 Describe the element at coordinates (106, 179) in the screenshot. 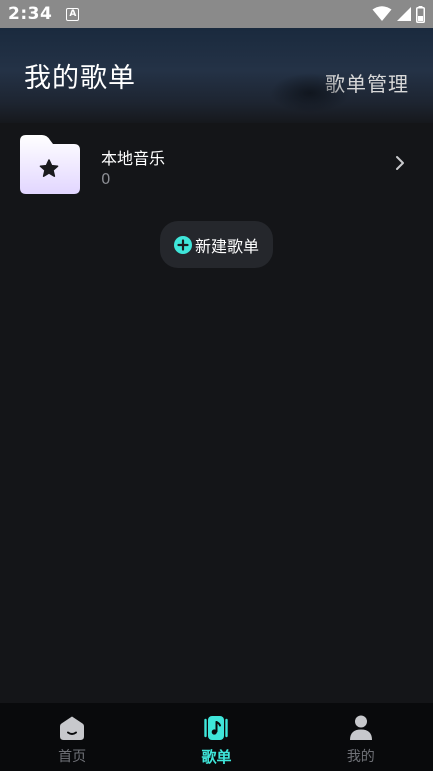

I see `playlist-count: 0` at that location.